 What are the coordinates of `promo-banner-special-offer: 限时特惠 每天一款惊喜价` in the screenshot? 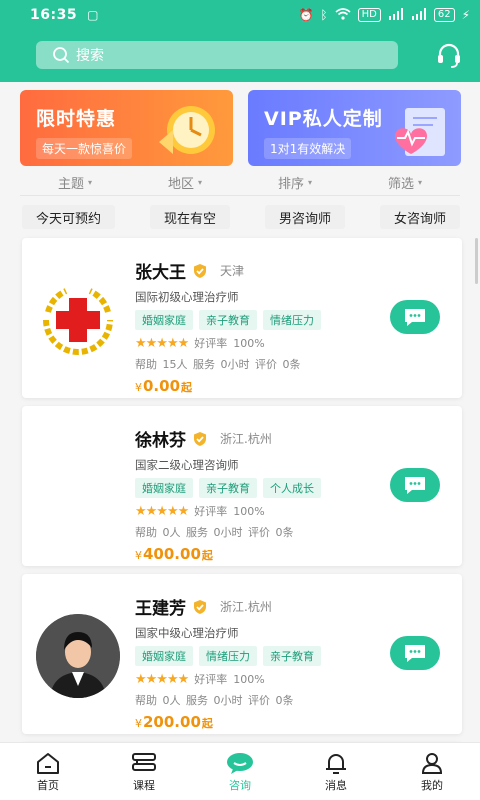 It's located at (126, 128).